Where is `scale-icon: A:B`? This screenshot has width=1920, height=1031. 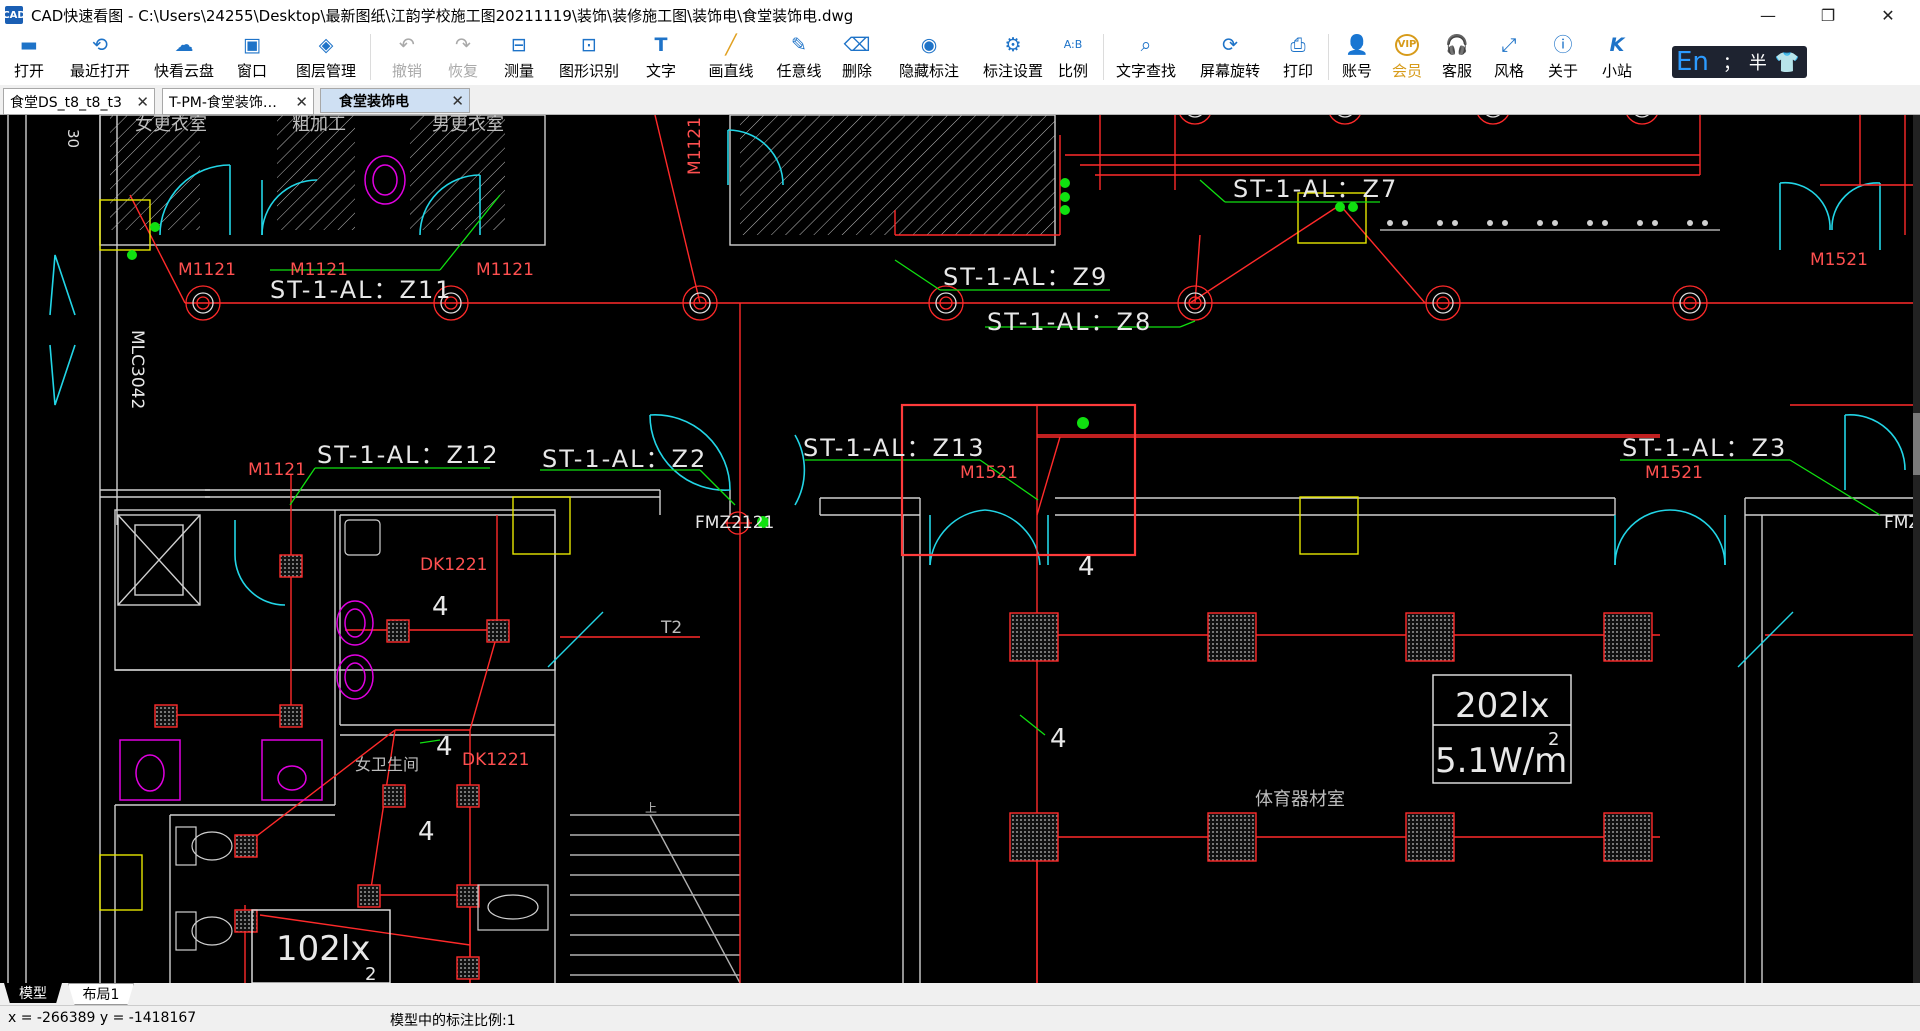 scale-icon: A:B is located at coordinates (1073, 44).